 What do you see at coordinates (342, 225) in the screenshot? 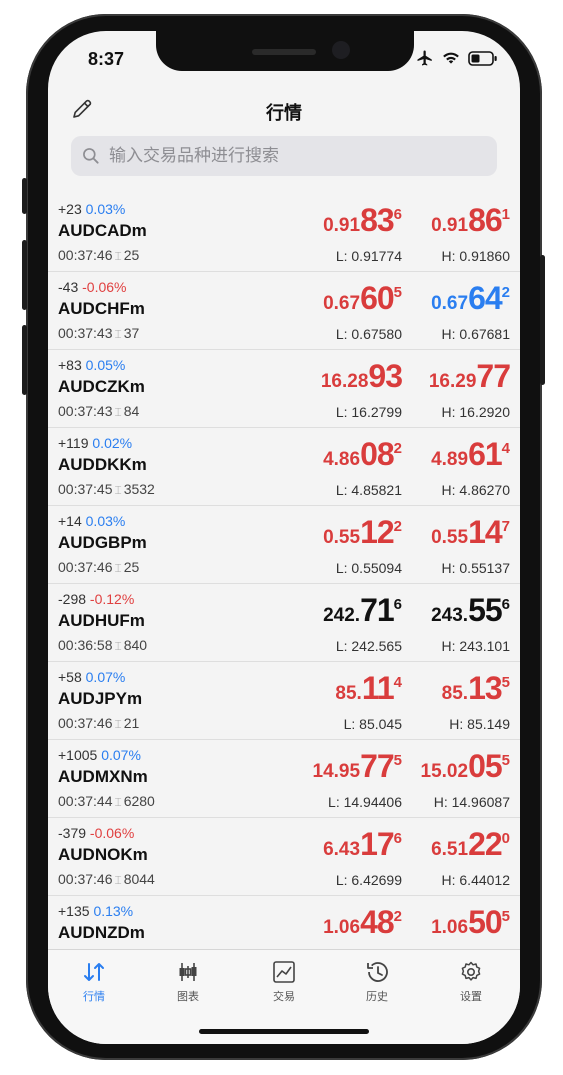
I see `bid-price-prefix: 0.91` at bounding box center [342, 225].